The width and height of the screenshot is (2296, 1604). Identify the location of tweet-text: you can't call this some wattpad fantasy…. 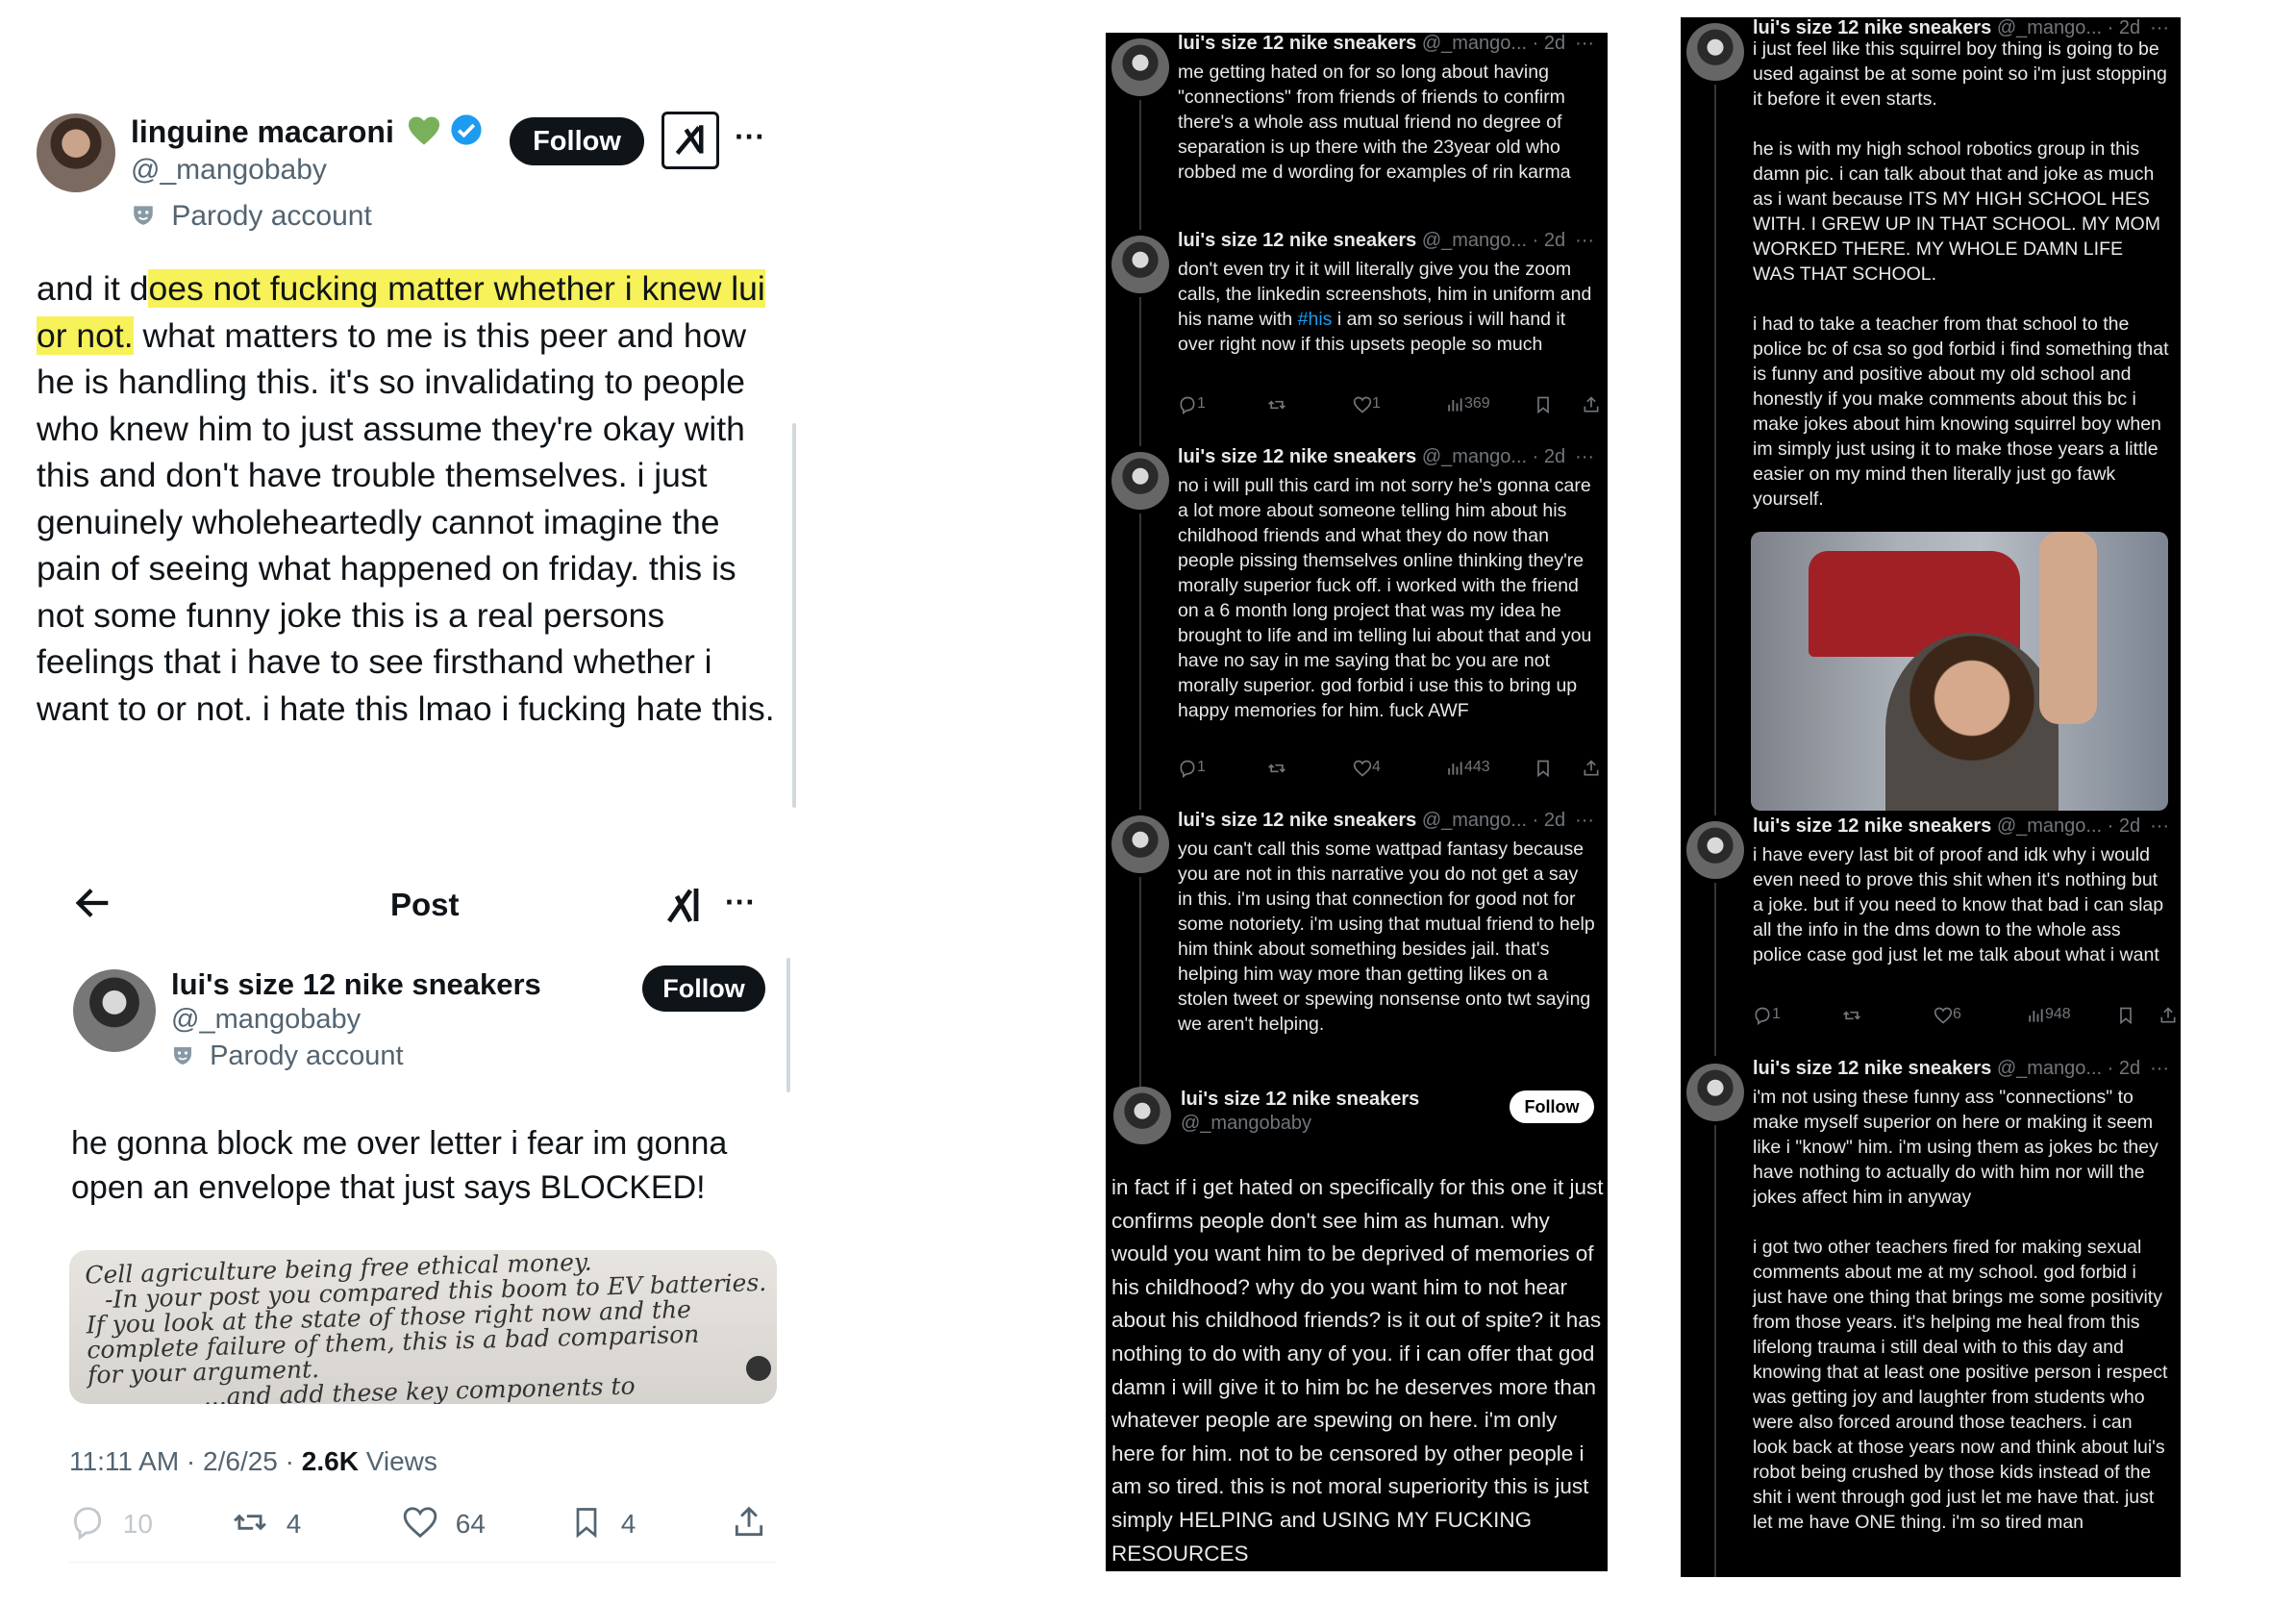
(1386, 937).